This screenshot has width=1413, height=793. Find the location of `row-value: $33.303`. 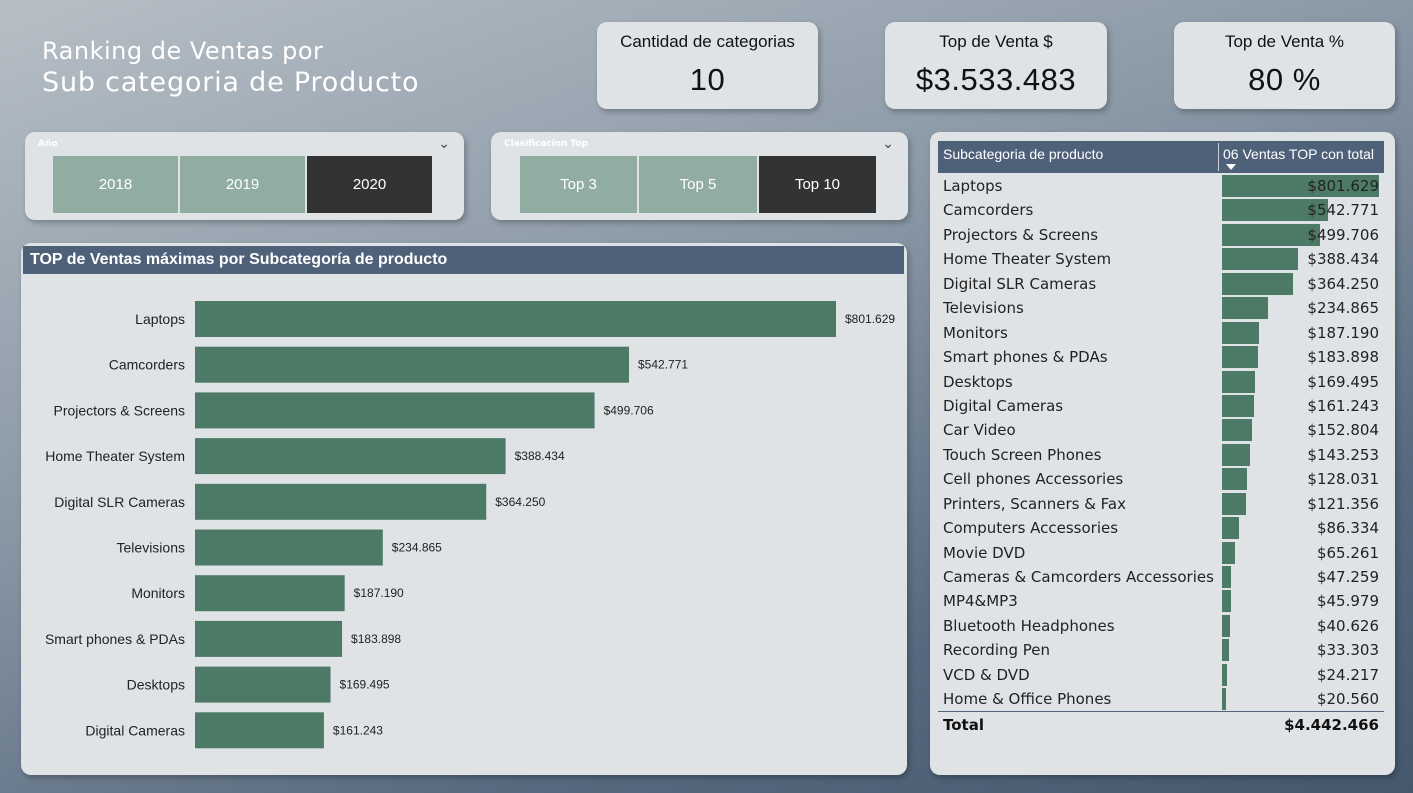

row-value: $33.303 is located at coordinates (1347, 650).